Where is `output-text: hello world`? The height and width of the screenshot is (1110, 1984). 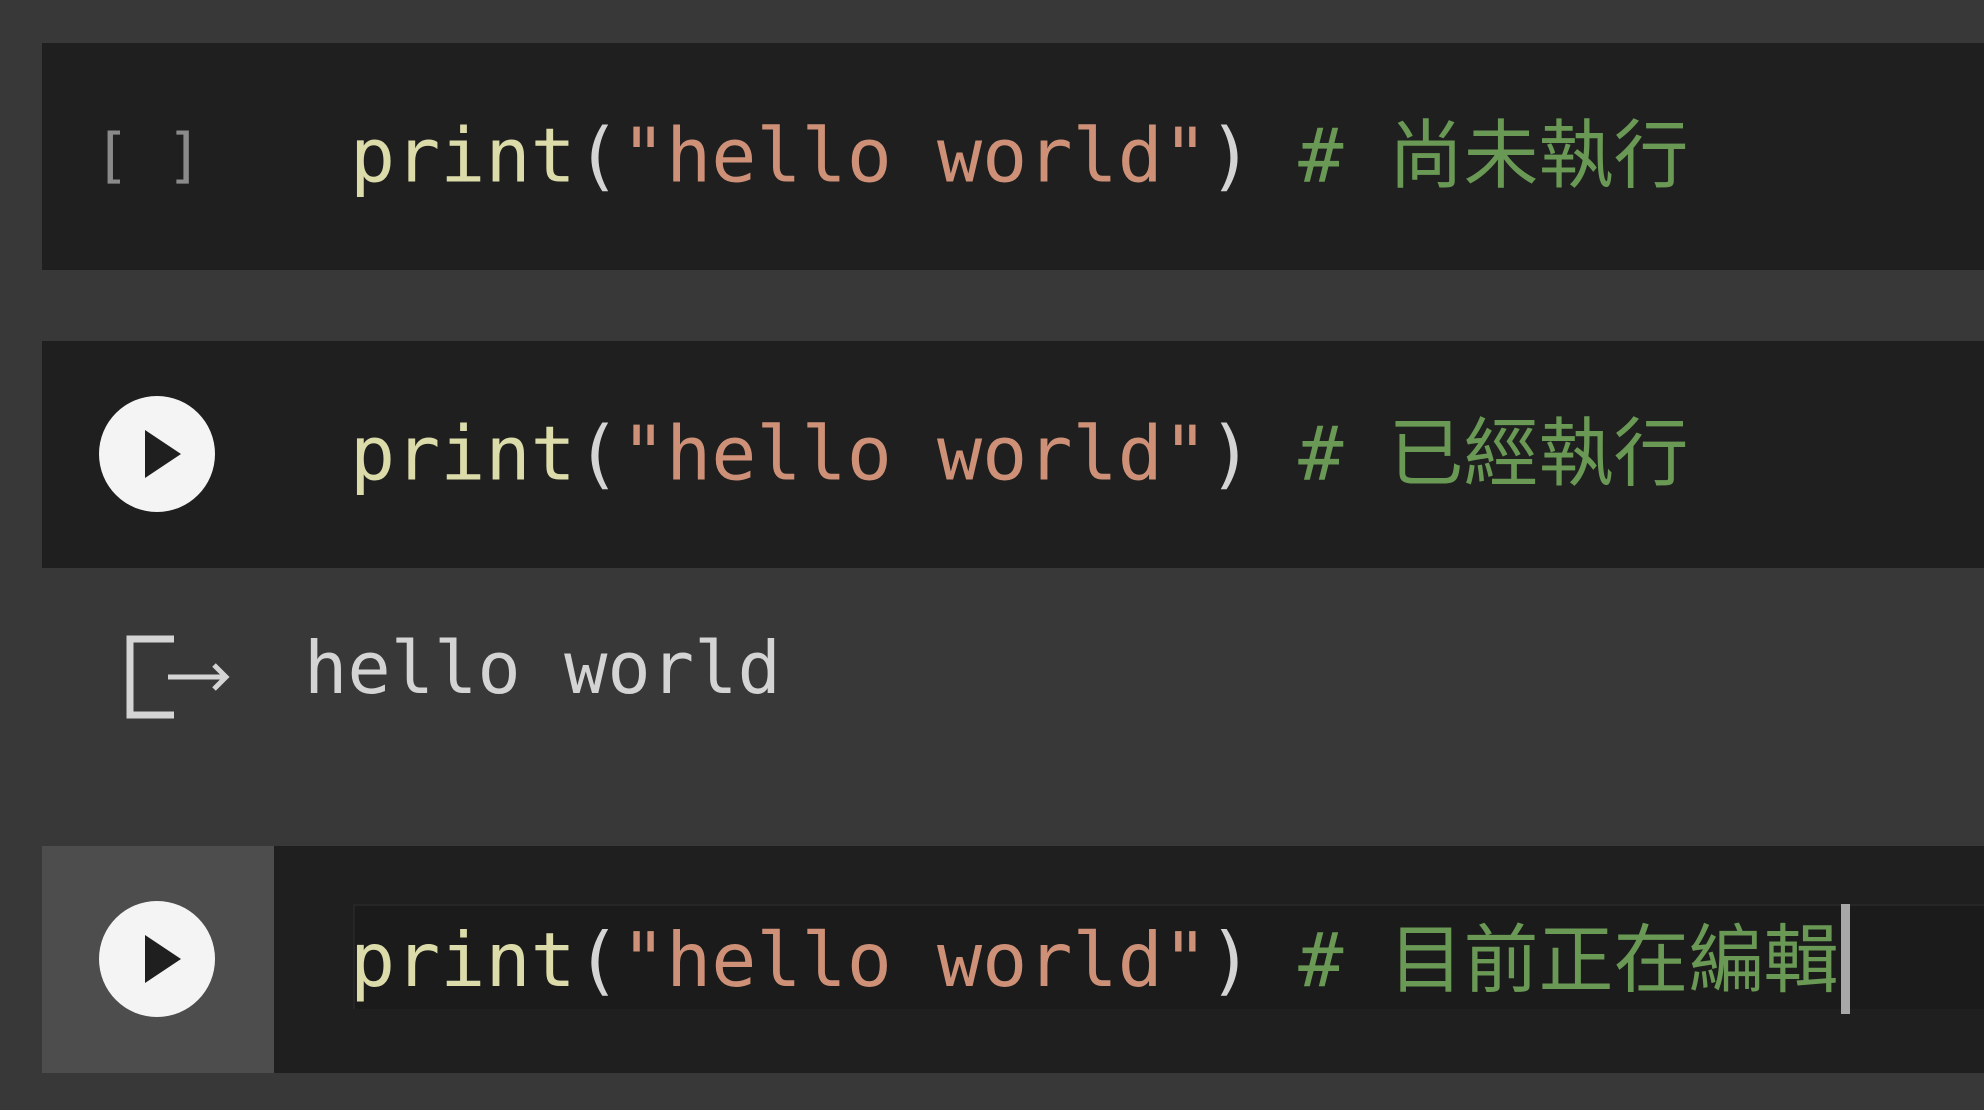
output-text: hello world is located at coordinates (542, 668).